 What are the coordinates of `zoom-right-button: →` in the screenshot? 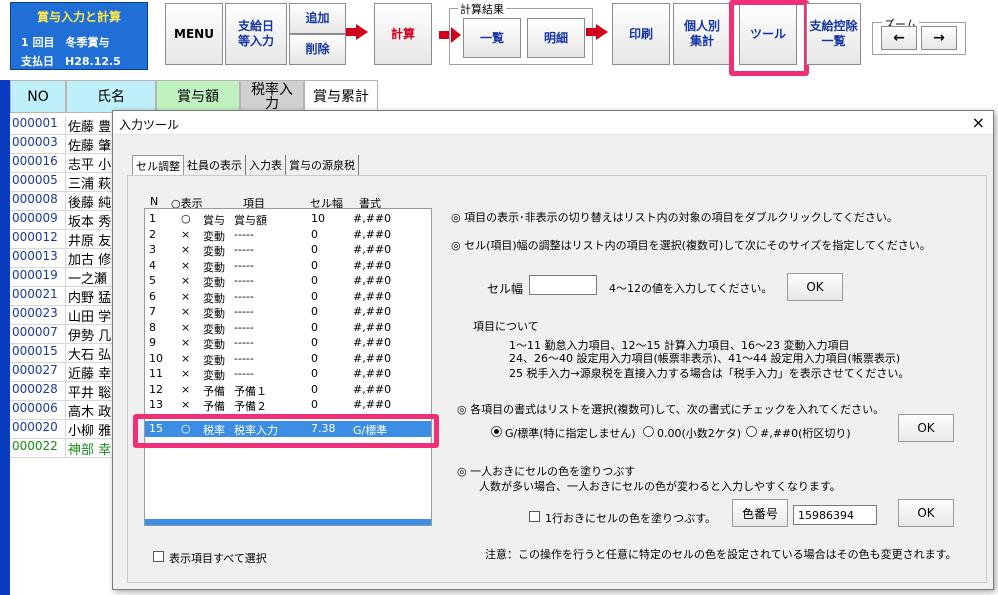 It's located at (939, 38).